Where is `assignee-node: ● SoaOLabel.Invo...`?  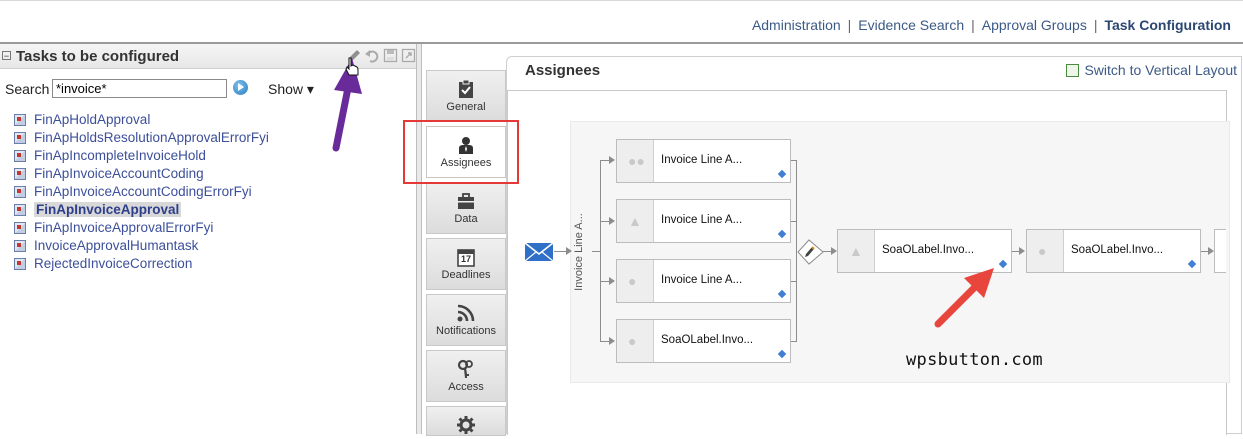
assignee-node: ● SoaOLabel.Invo... is located at coordinates (703, 341).